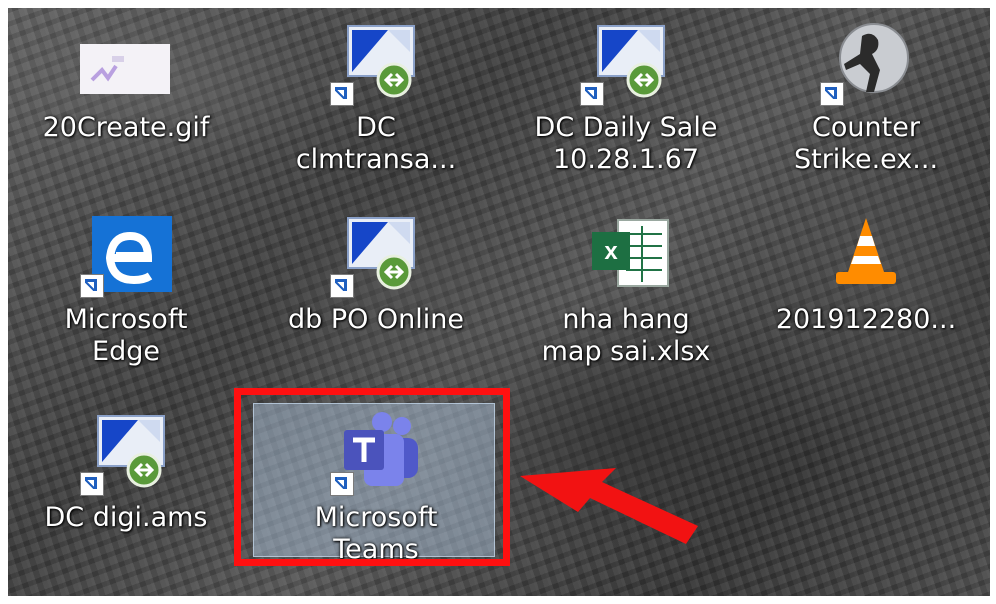 The width and height of the screenshot is (996, 604). Describe the element at coordinates (611, 251) in the screenshot. I see `svg-text: x` at that location.